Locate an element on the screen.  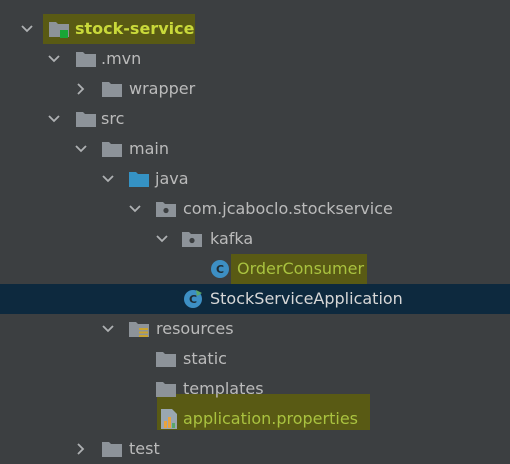
tree-label-mvn: .mvn is located at coordinates (121, 58).